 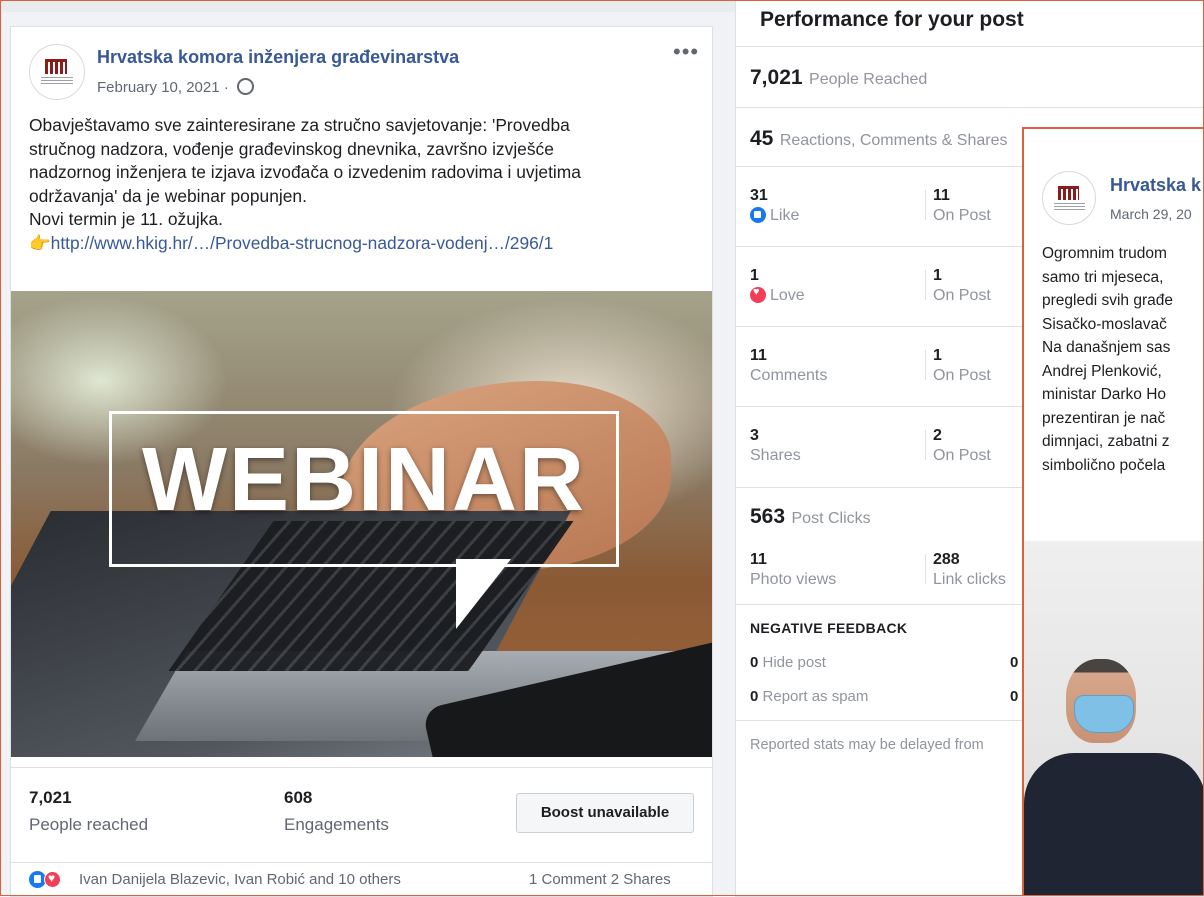 I want to click on report-spam-stat: 0 Report as spam, so click(x=809, y=696).